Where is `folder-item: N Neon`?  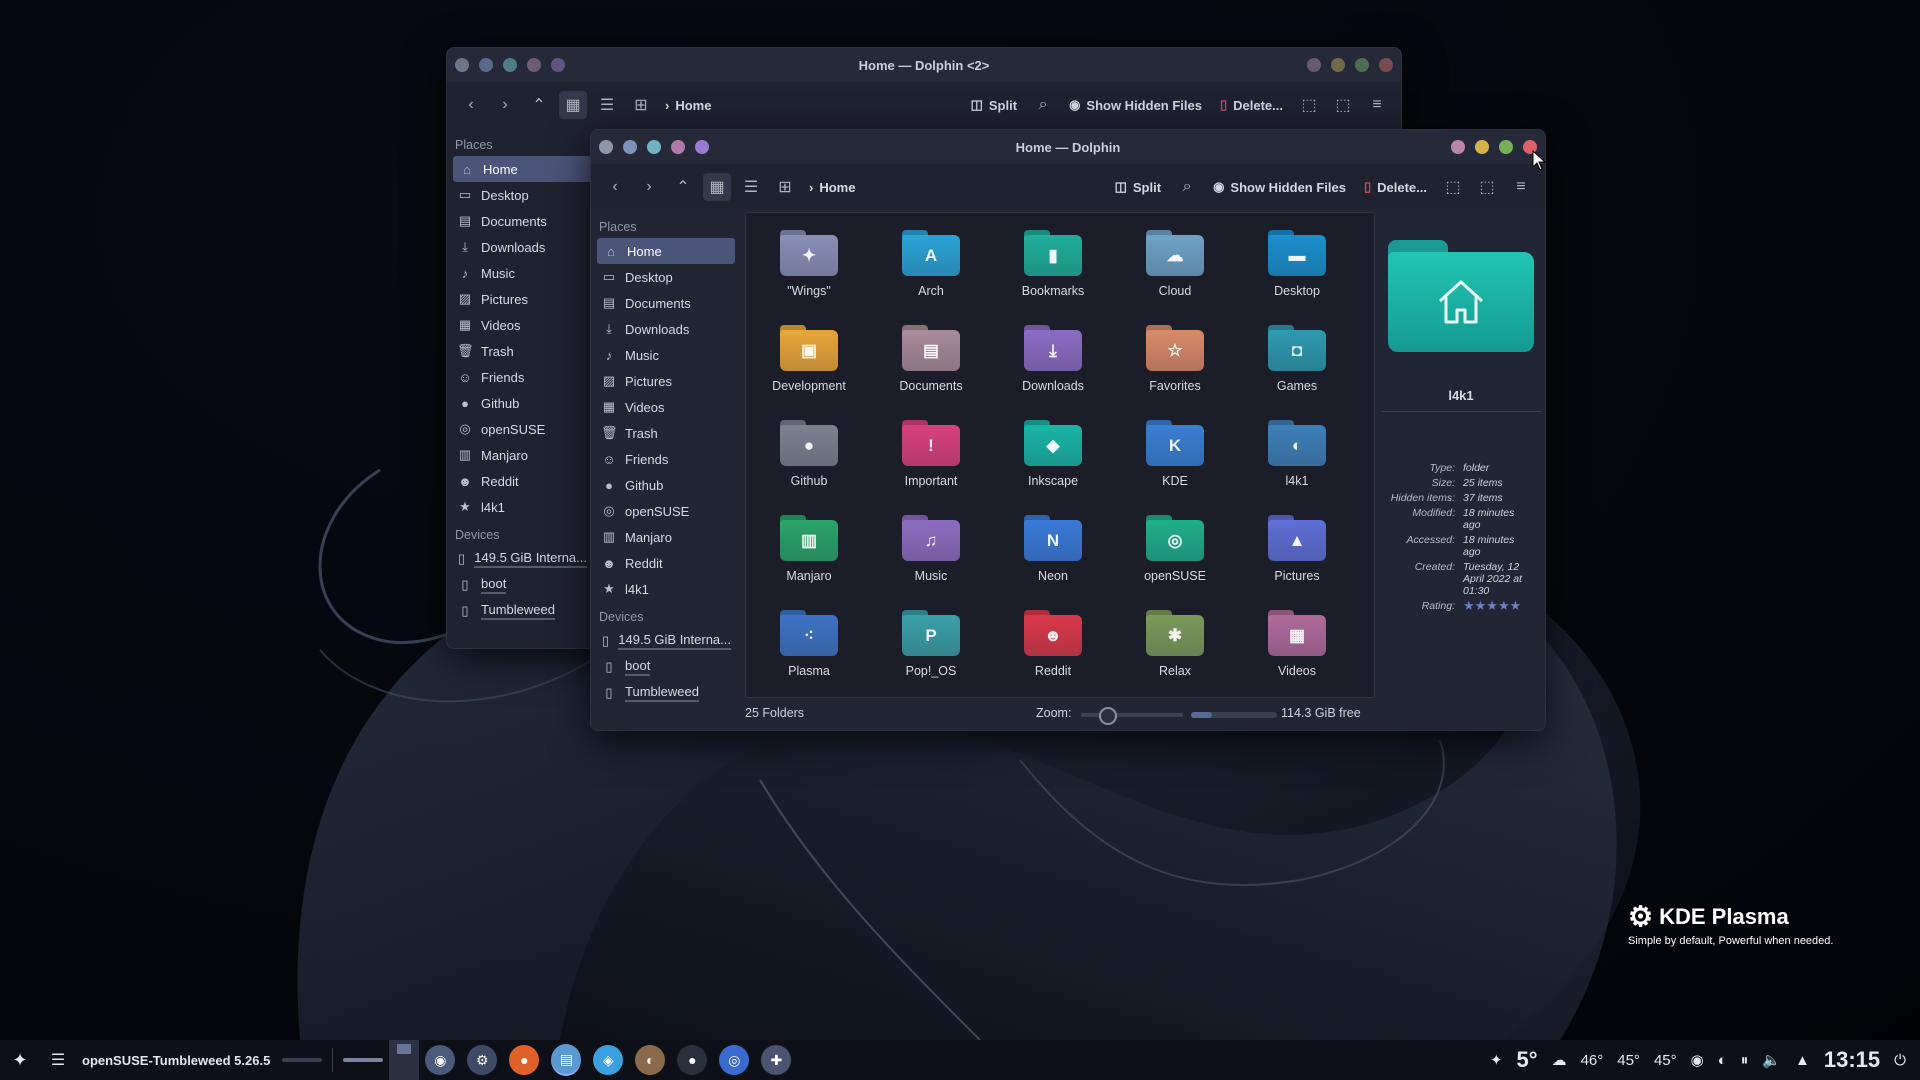 folder-item: N Neon is located at coordinates (1053, 548).